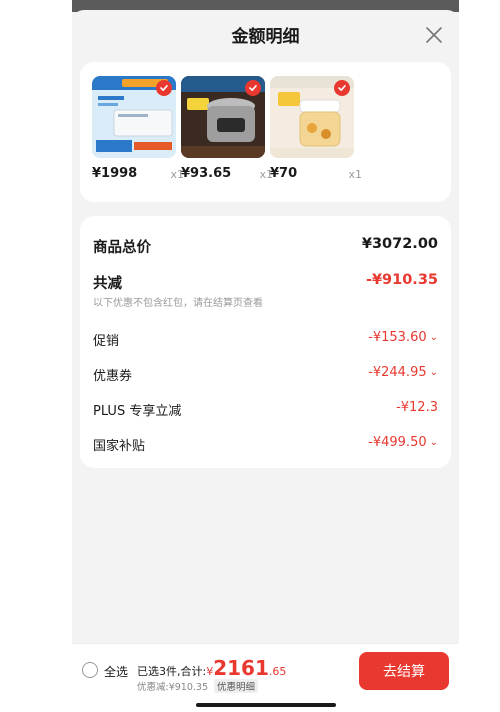 This screenshot has width=500, height=712. I want to click on discount-details-tag: 优惠明细, so click(236, 686).